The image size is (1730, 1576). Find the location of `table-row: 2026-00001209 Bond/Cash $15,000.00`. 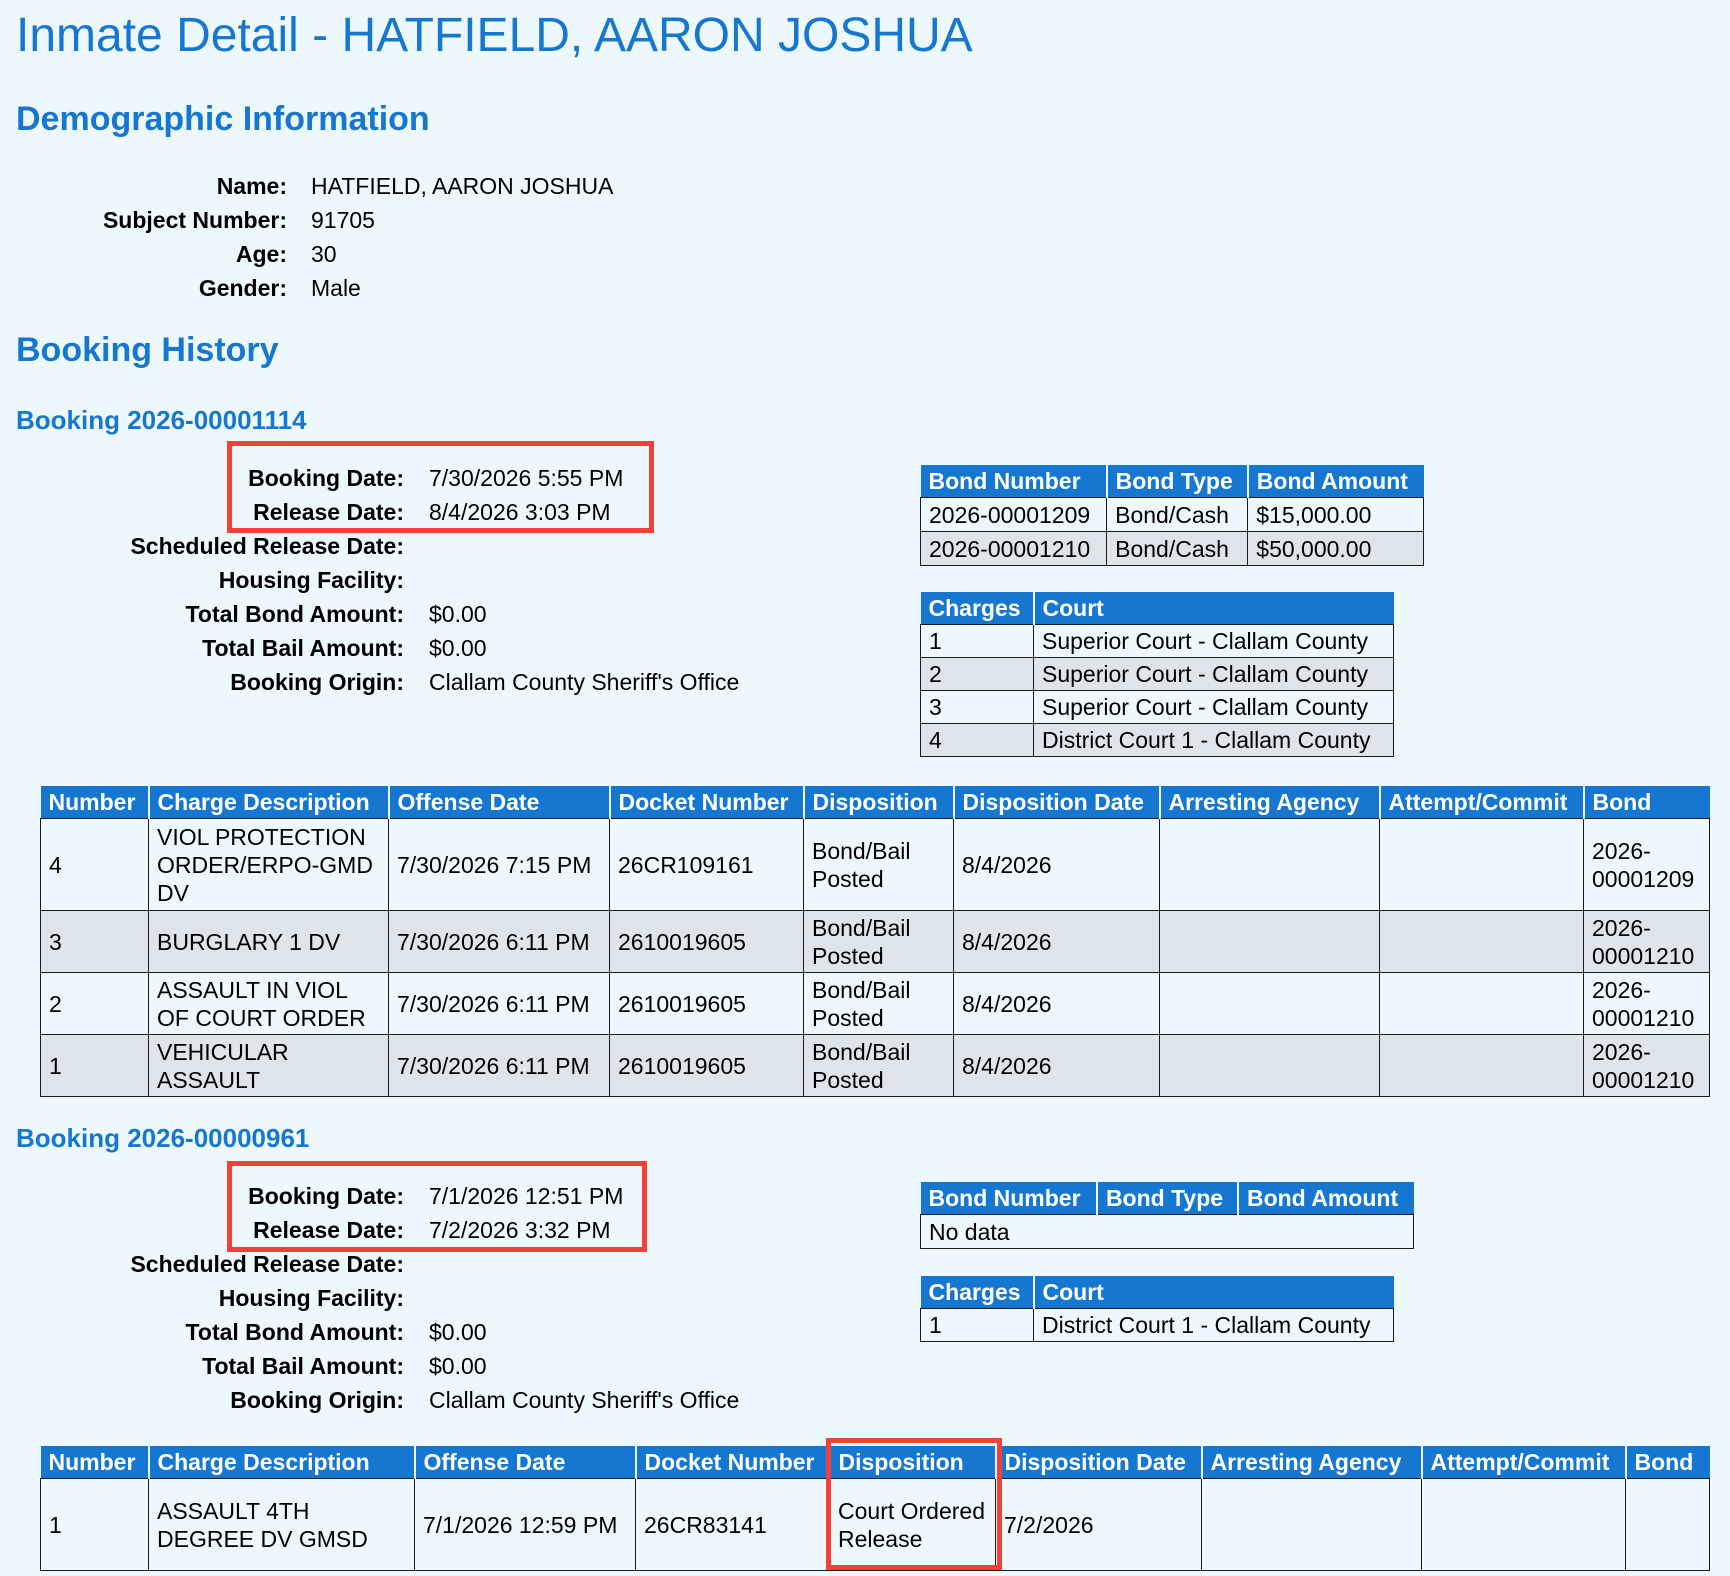

table-row: 2026-00001209 Bond/Cash $15,000.00 is located at coordinates (1171, 514).